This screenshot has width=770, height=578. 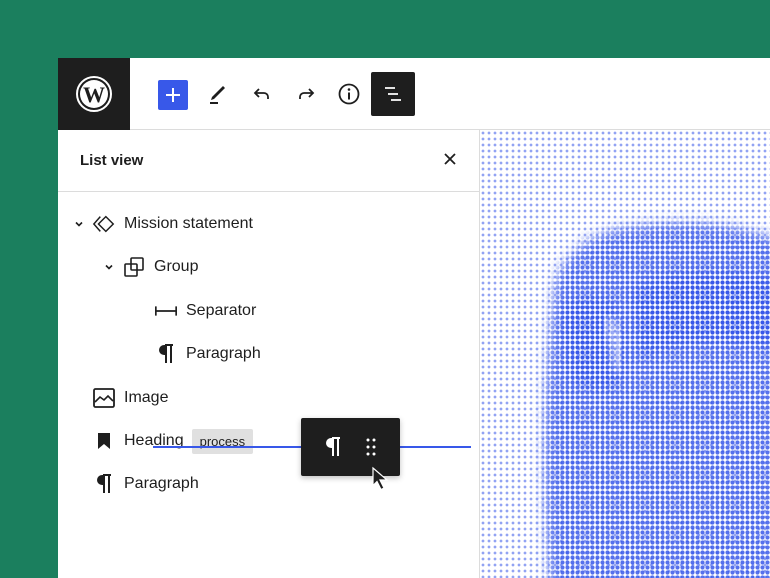 What do you see at coordinates (380, 478) in the screenshot?
I see `mouse-cursor-icon` at bounding box center [380, 478].